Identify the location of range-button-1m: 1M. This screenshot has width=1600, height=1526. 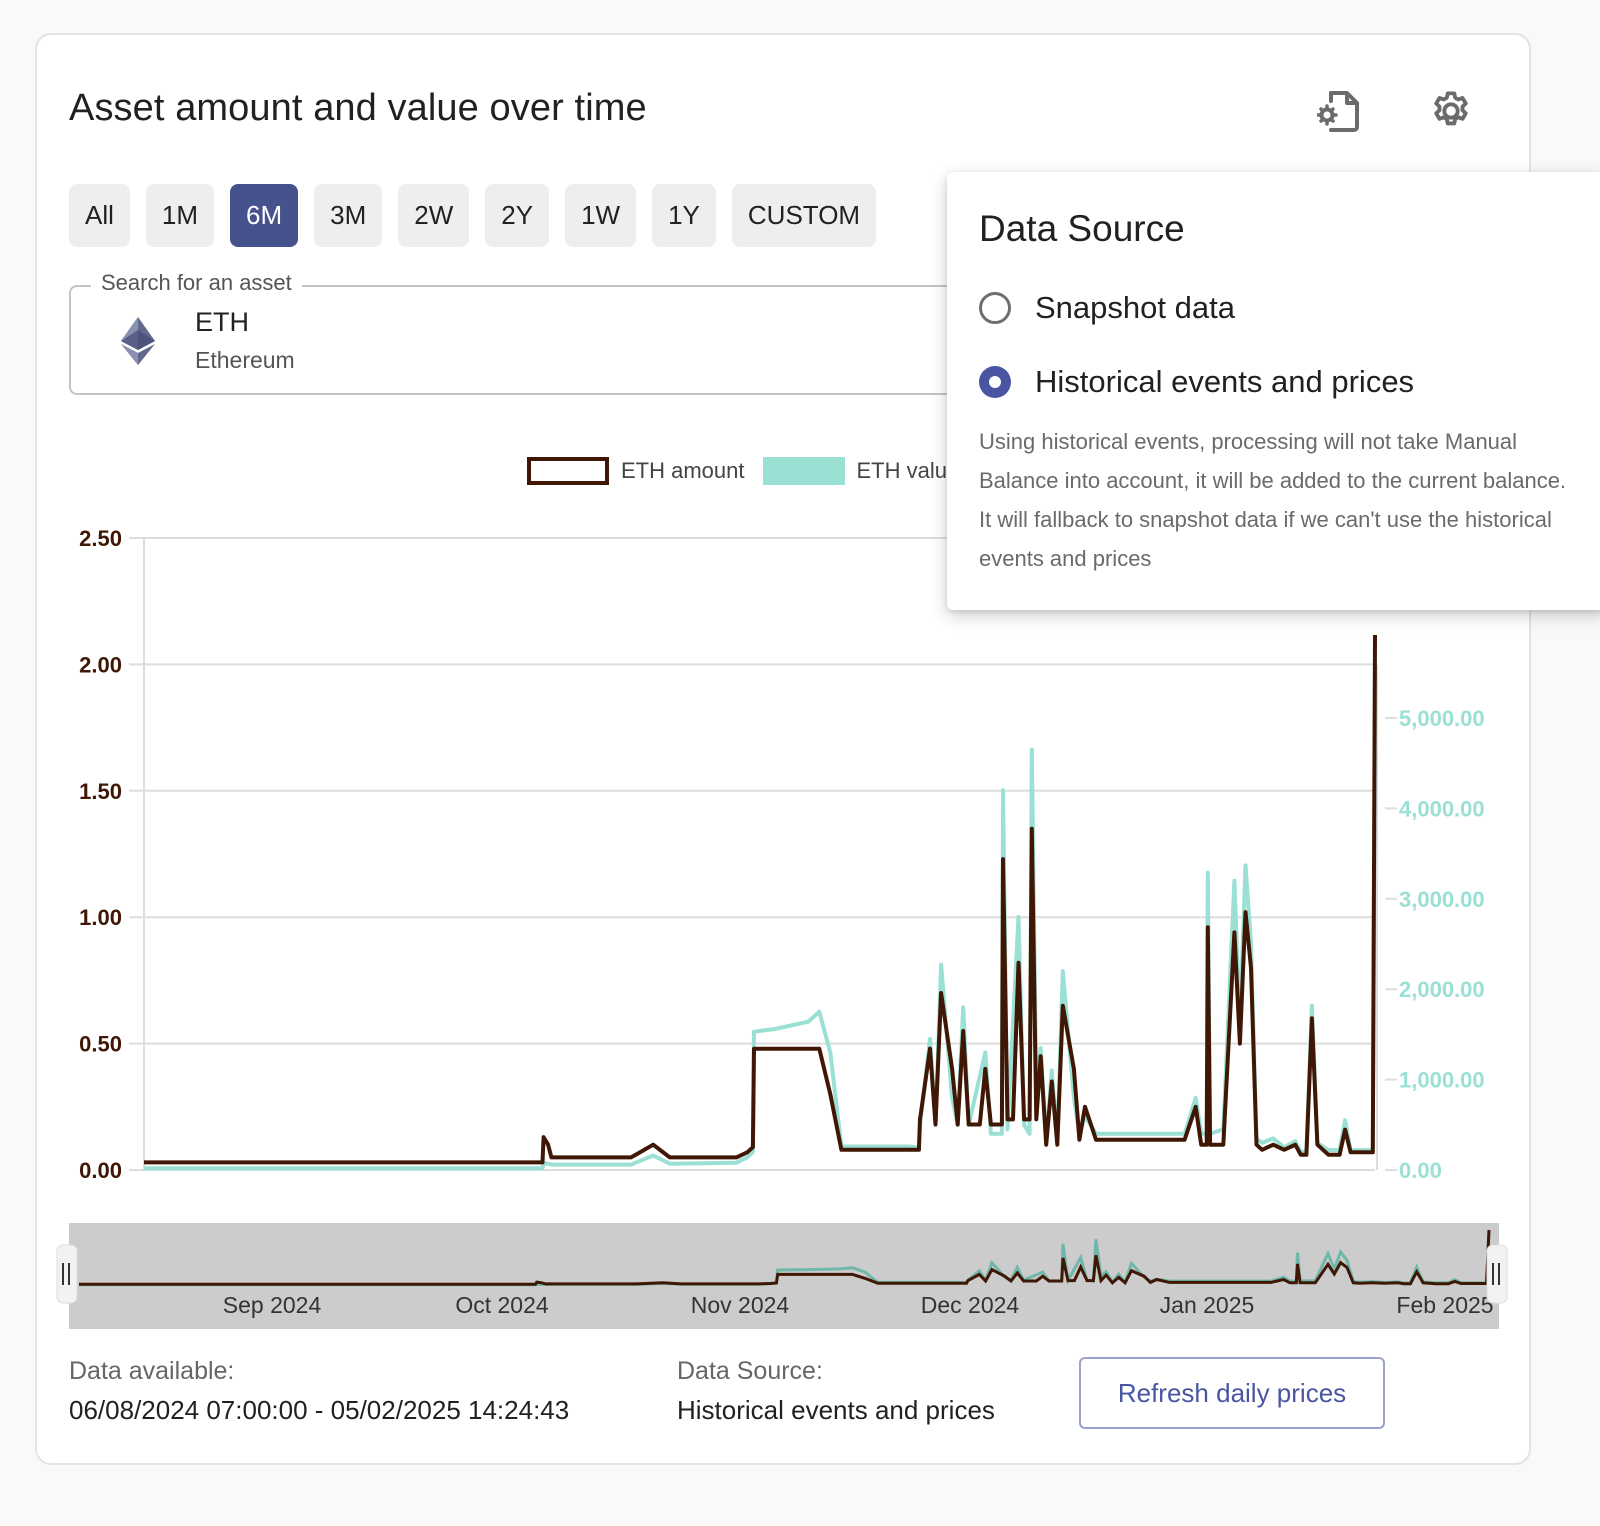
(180, 215).